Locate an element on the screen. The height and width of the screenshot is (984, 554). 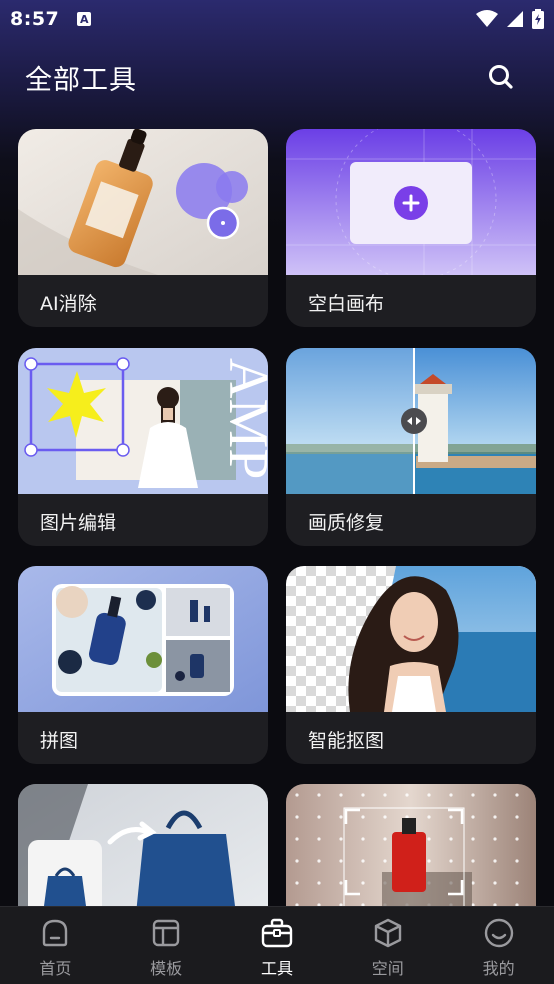
nav-label: 我的 is located at coordinates (498, 968).